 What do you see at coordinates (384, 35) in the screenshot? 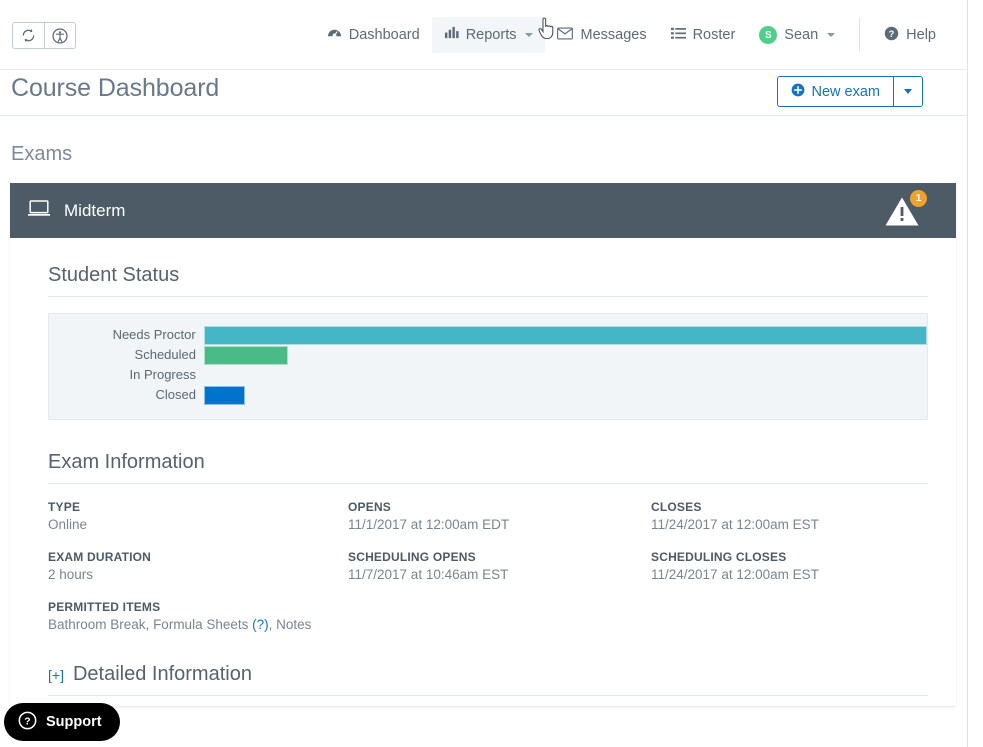
I see `nav-item-dashboard-label: Dashboard` at bounding box center [384, 35].